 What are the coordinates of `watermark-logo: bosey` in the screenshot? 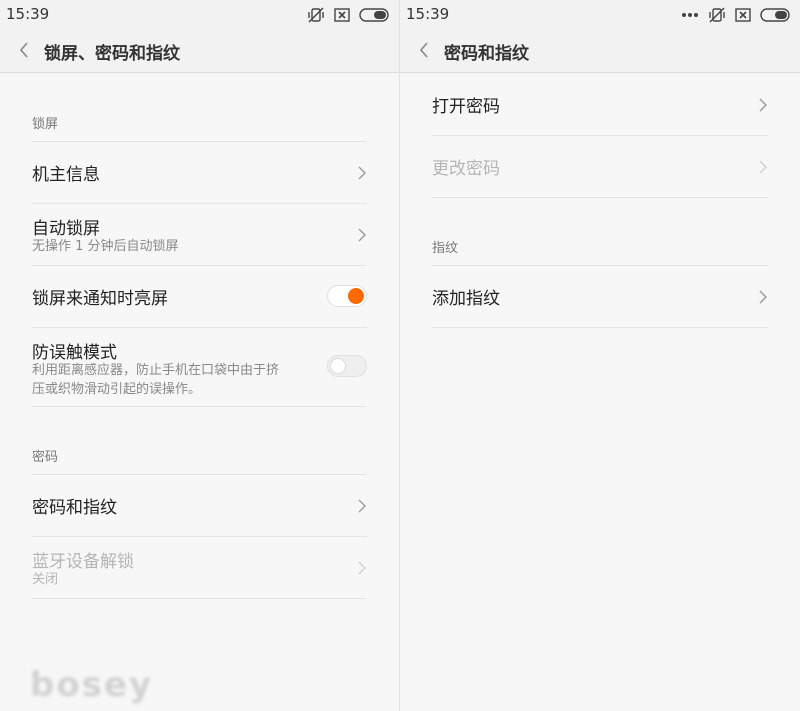 It's located at (92, 685).